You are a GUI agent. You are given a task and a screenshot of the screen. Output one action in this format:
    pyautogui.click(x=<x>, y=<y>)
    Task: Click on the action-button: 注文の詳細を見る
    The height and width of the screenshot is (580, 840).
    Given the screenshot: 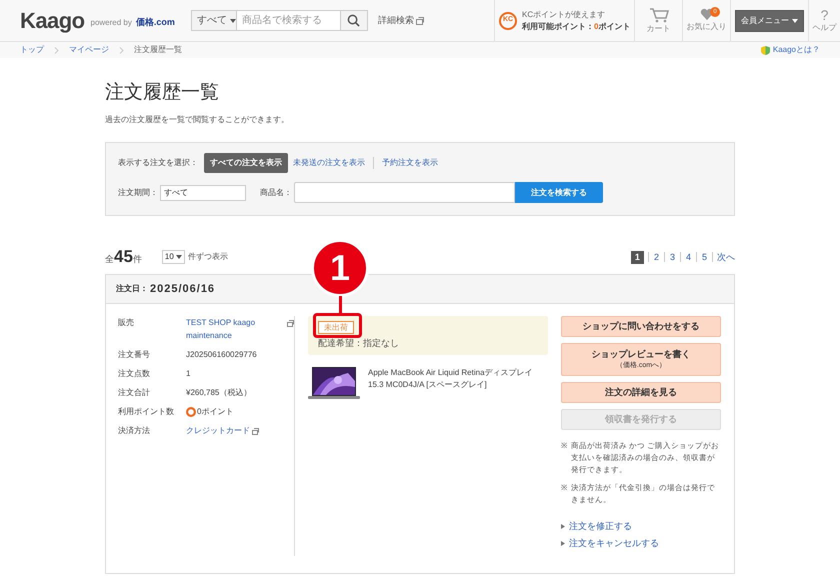 What is the action you would take?
    pyautogui.click(x=641, y=392)
    